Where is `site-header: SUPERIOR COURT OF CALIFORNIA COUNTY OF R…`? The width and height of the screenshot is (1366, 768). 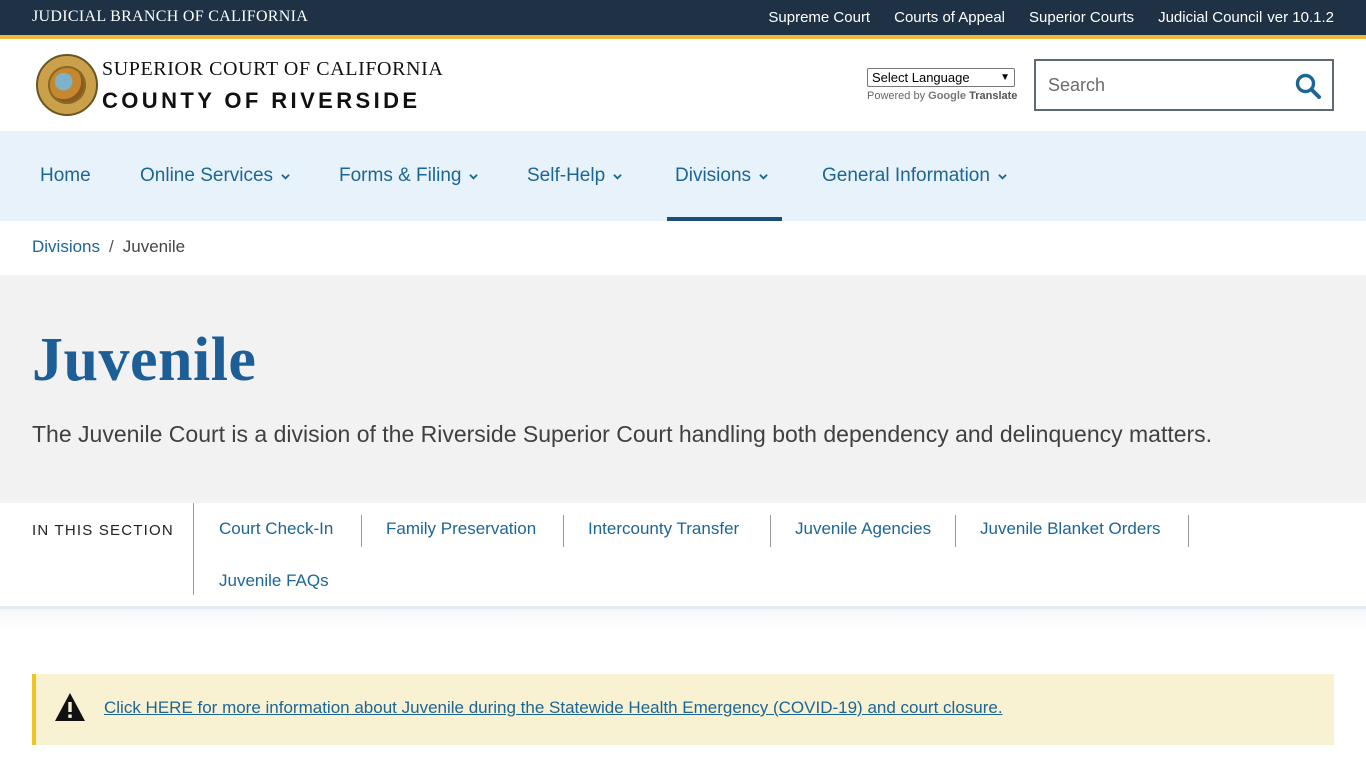 site-header: SUPERIOR COURT OF CALIFORNIA COUNTY OF R… is located at coordinates (683, 85).